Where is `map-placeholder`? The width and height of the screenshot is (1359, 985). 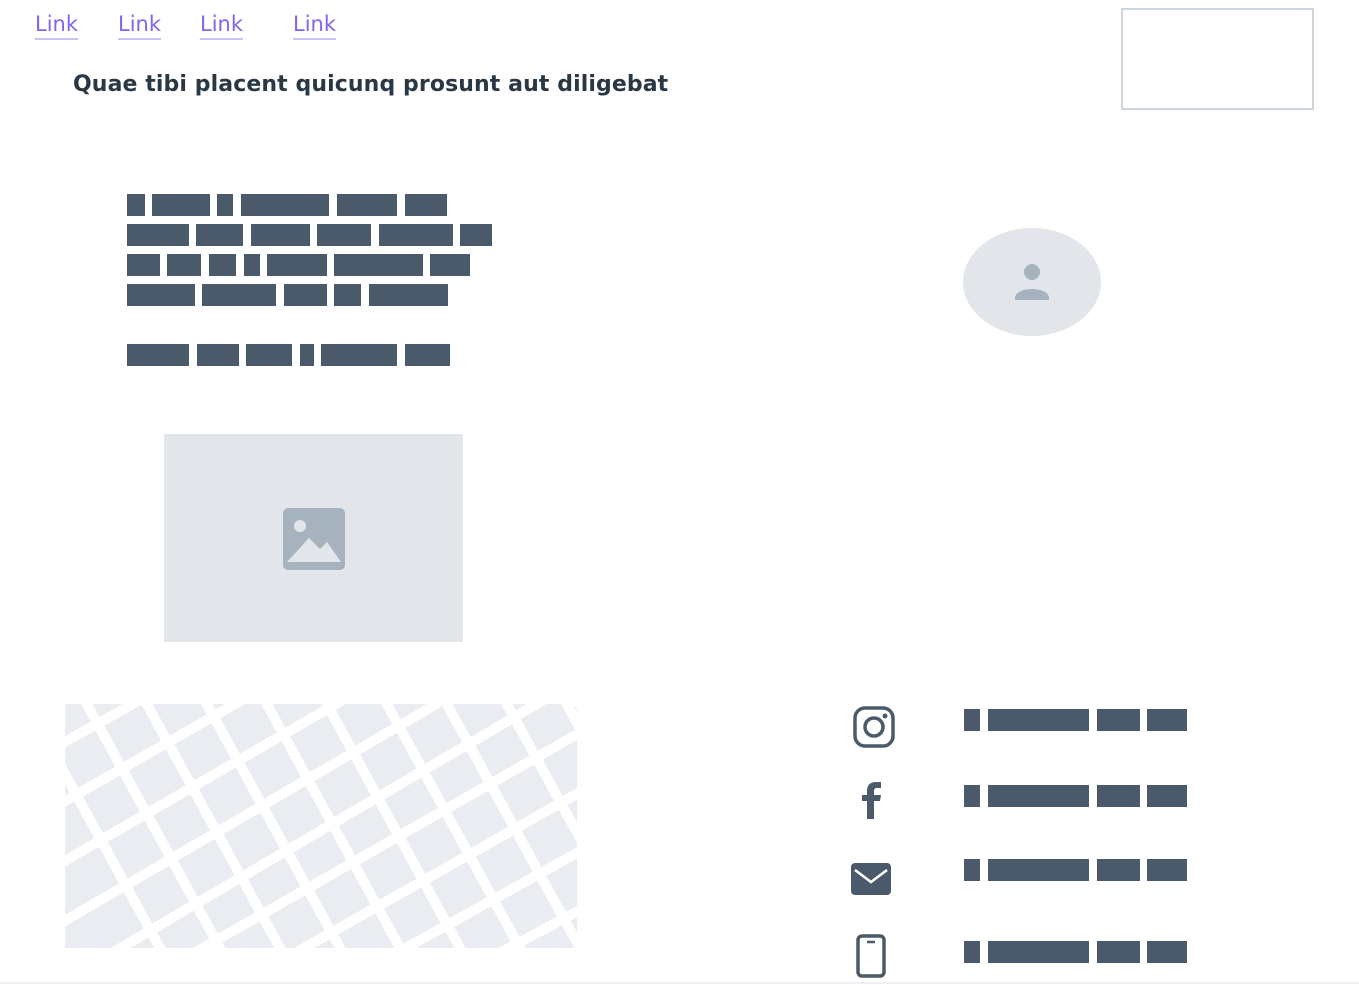
map-placeholder is located at coordinates (321, 826).